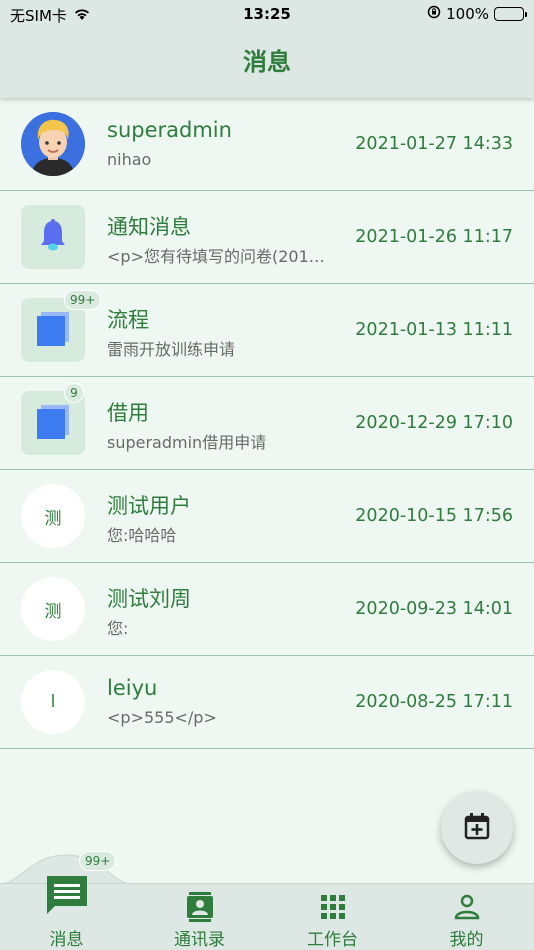 Image resolution: width=534 pixels, height=950 pixels. What do you see at coordinates (53, 144) in the screenshot?
I see `user-avatar` at bounding box center [53, 144].